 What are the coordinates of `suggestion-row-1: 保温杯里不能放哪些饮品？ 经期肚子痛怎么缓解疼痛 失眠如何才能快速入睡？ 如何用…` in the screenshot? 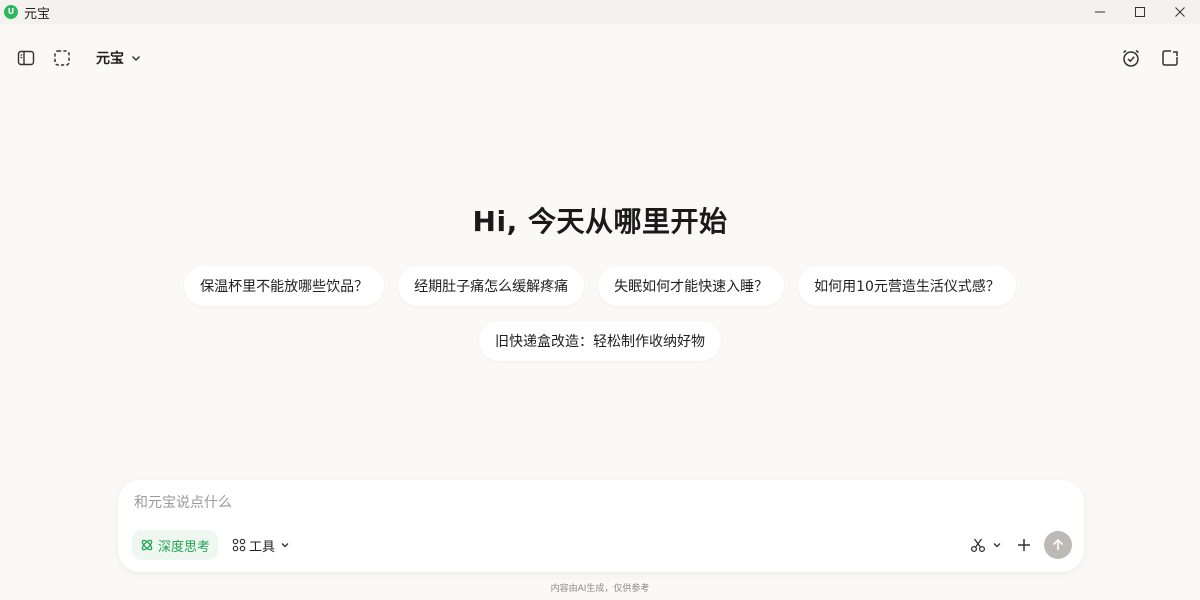 It's located at (600, 286).